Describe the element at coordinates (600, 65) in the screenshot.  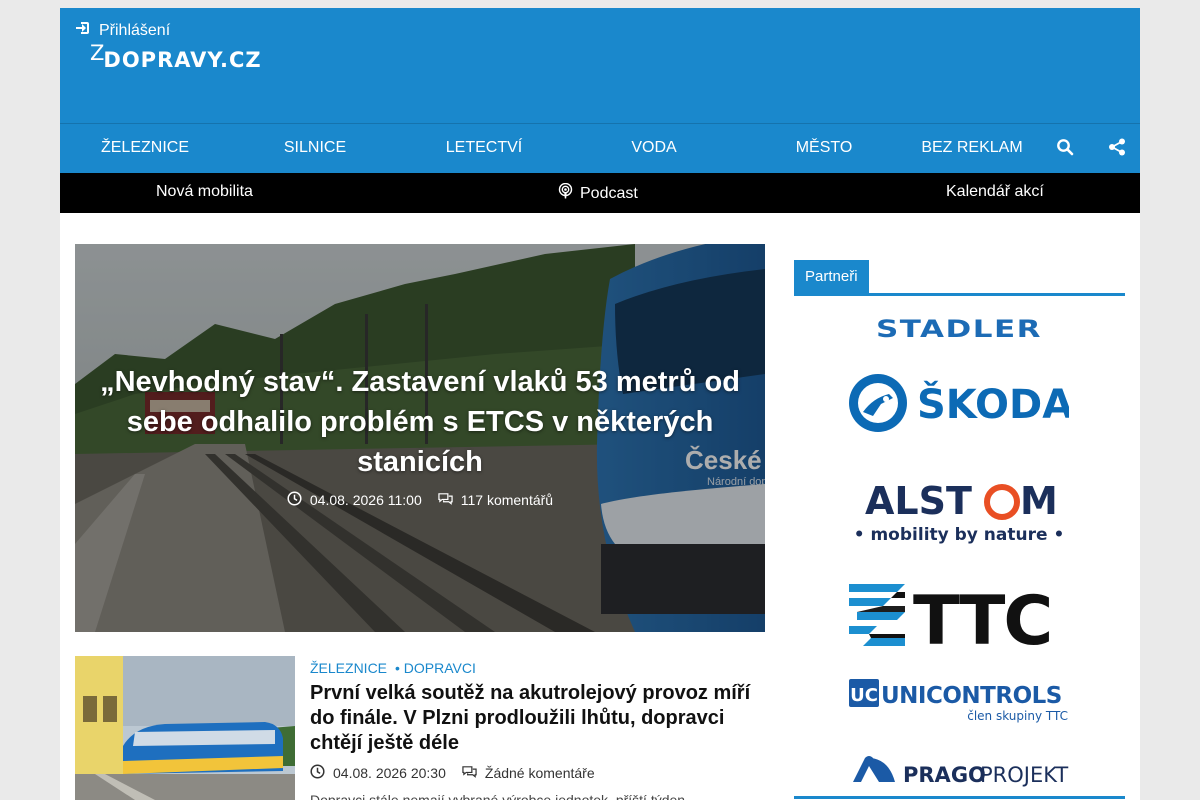
I see `site-header: Přihlášení ZDOPRAVY.CZ` at that location.